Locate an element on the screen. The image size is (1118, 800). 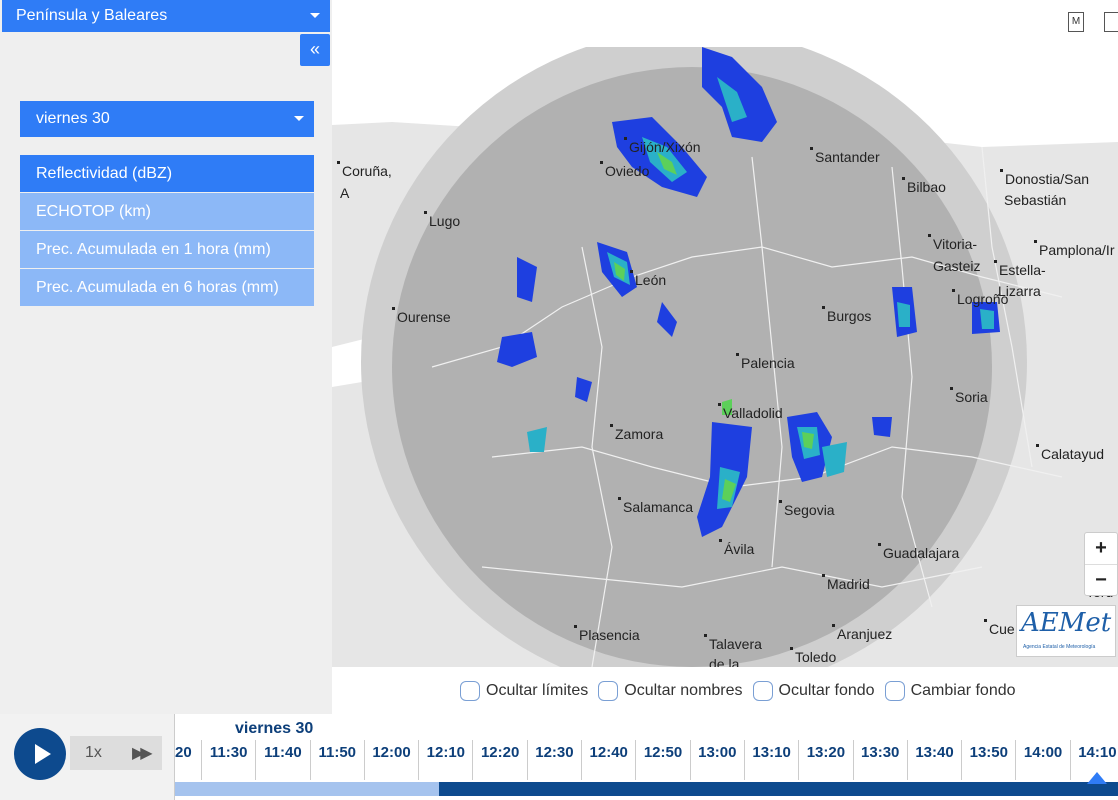
city-name: Bilbao is located at coordinates (926, 187).